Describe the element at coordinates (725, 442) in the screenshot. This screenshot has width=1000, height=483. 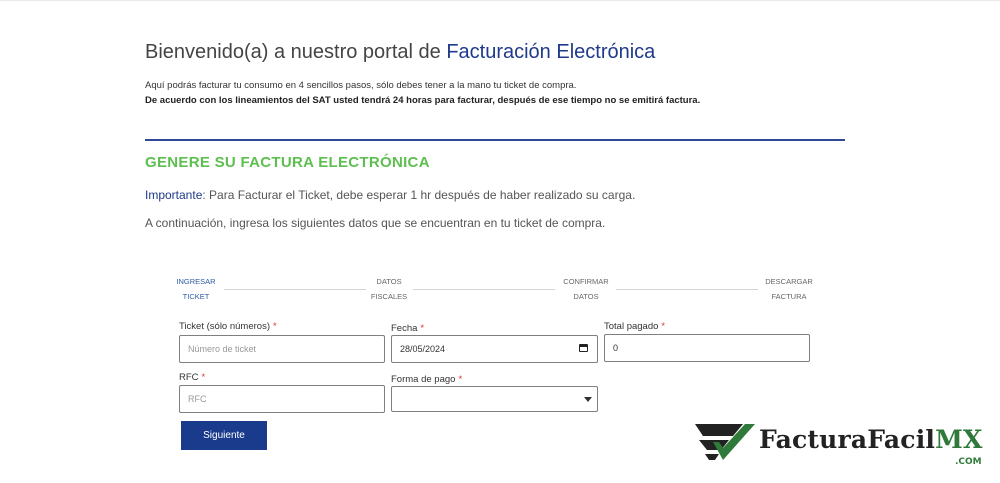
I see `checkmark-wings-logo-icon` at that location.